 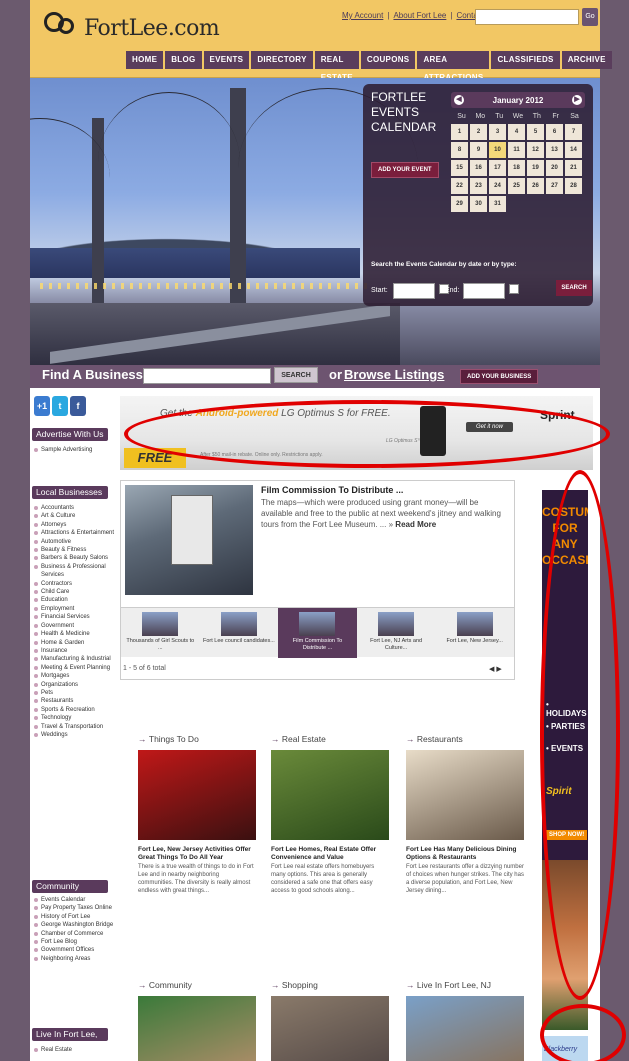 I want to click on site-search-input, so click(x=527, y=17).